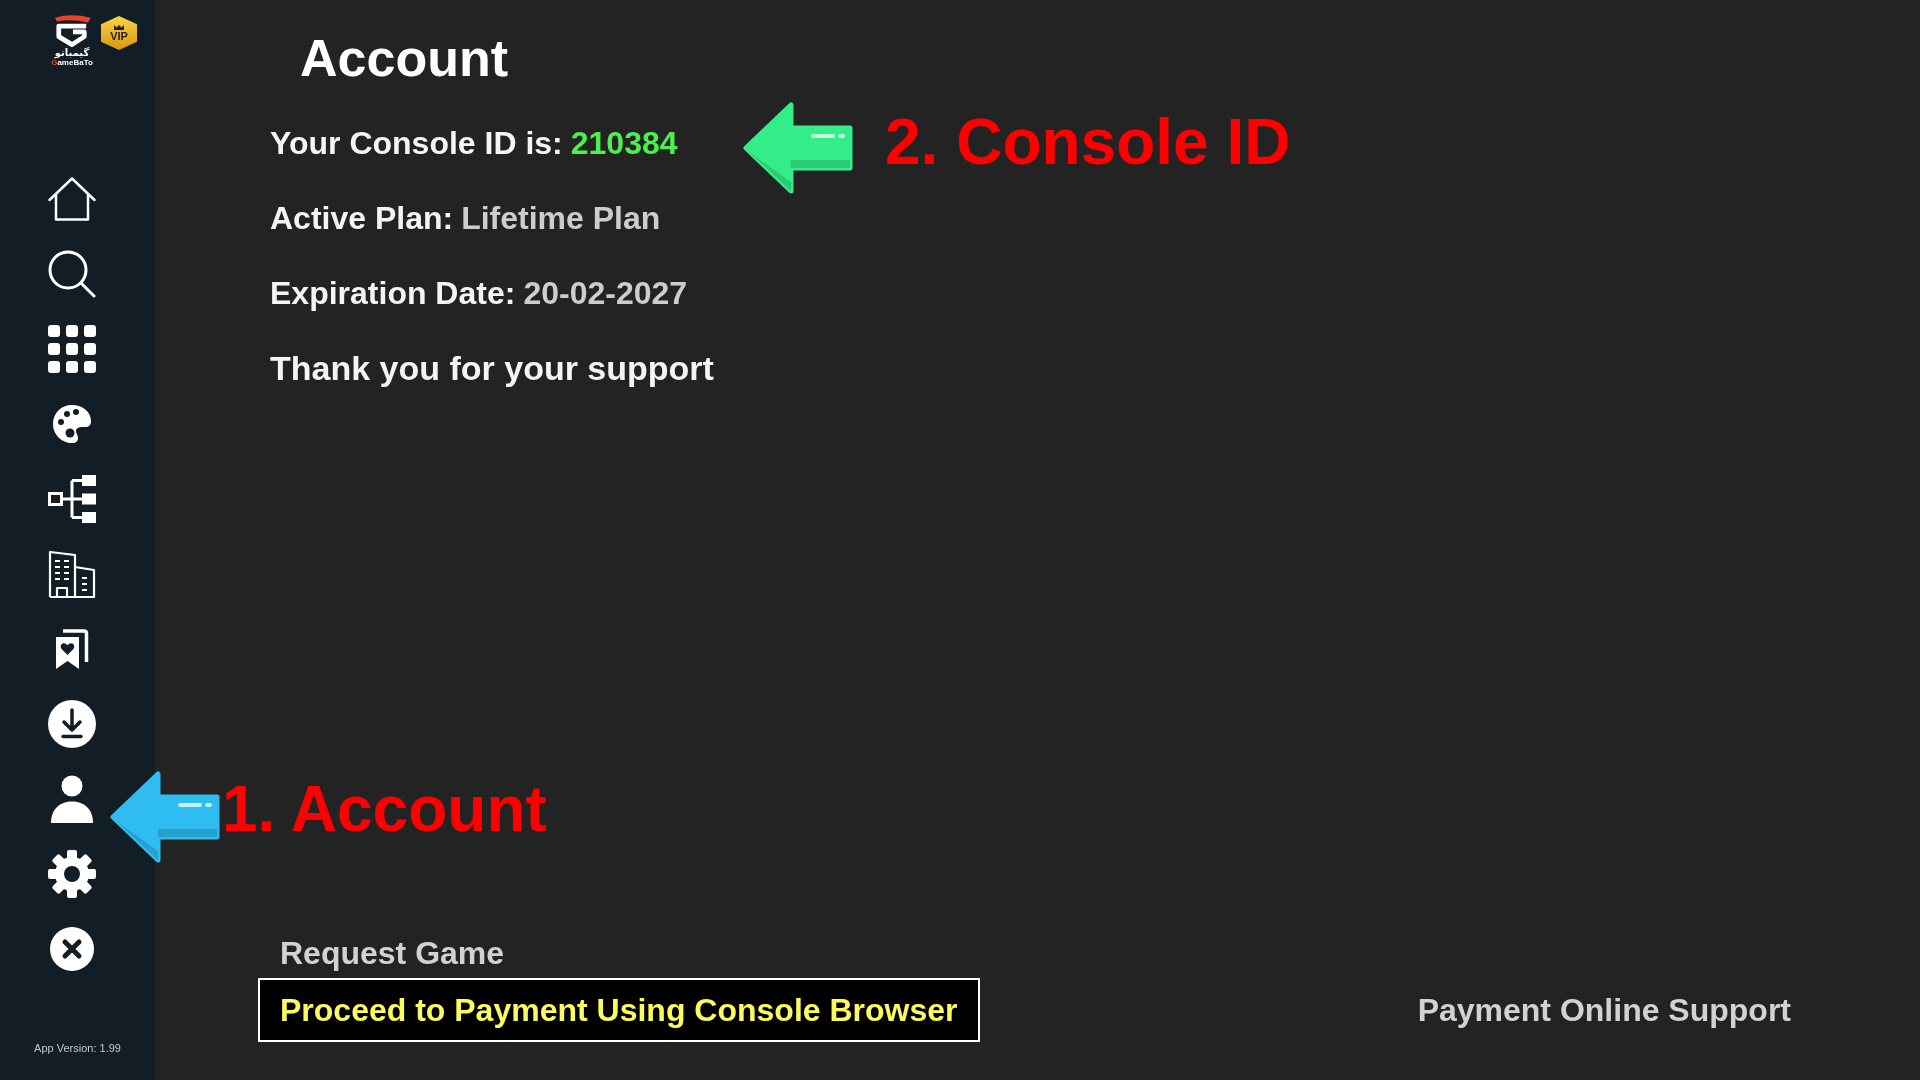 Image resolution: width=1920 pixels, height=1080 pixels. I want to click on expiration-date-label: Expiration Date:, so click(393, 293).